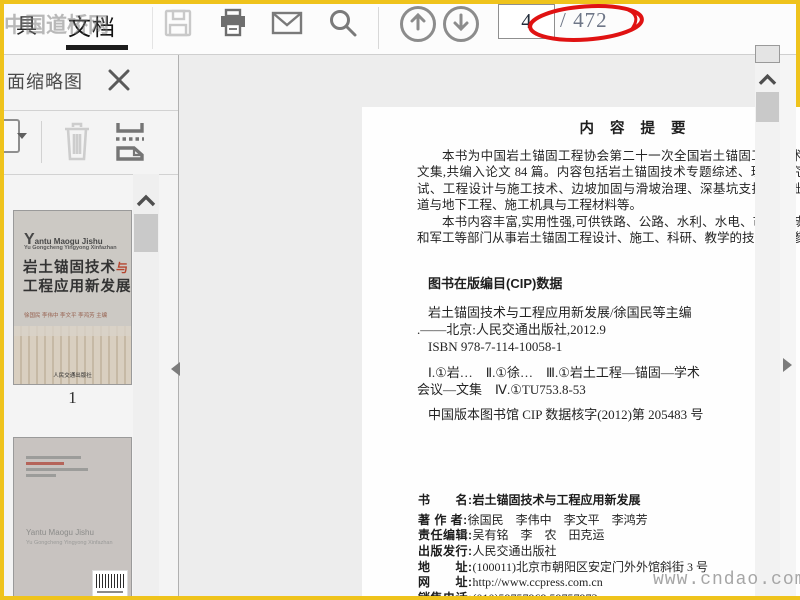 This screenshot has width=800, height=600. I want to click on chevron-down-icon, so click(22, 136).